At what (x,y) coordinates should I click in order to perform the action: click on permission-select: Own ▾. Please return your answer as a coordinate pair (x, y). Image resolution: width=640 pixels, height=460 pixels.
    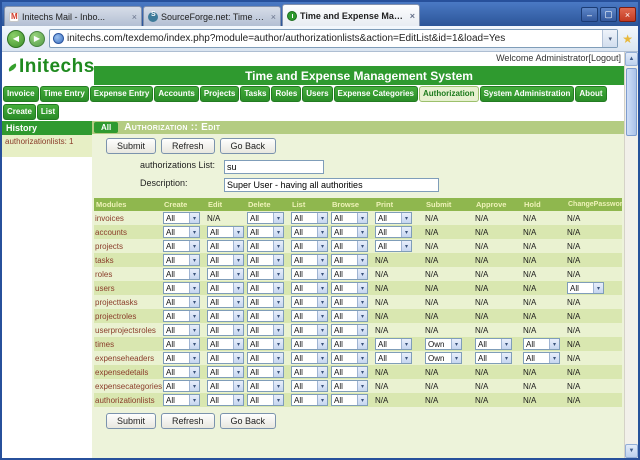
    Looking at the image, I should click on (443, 344).